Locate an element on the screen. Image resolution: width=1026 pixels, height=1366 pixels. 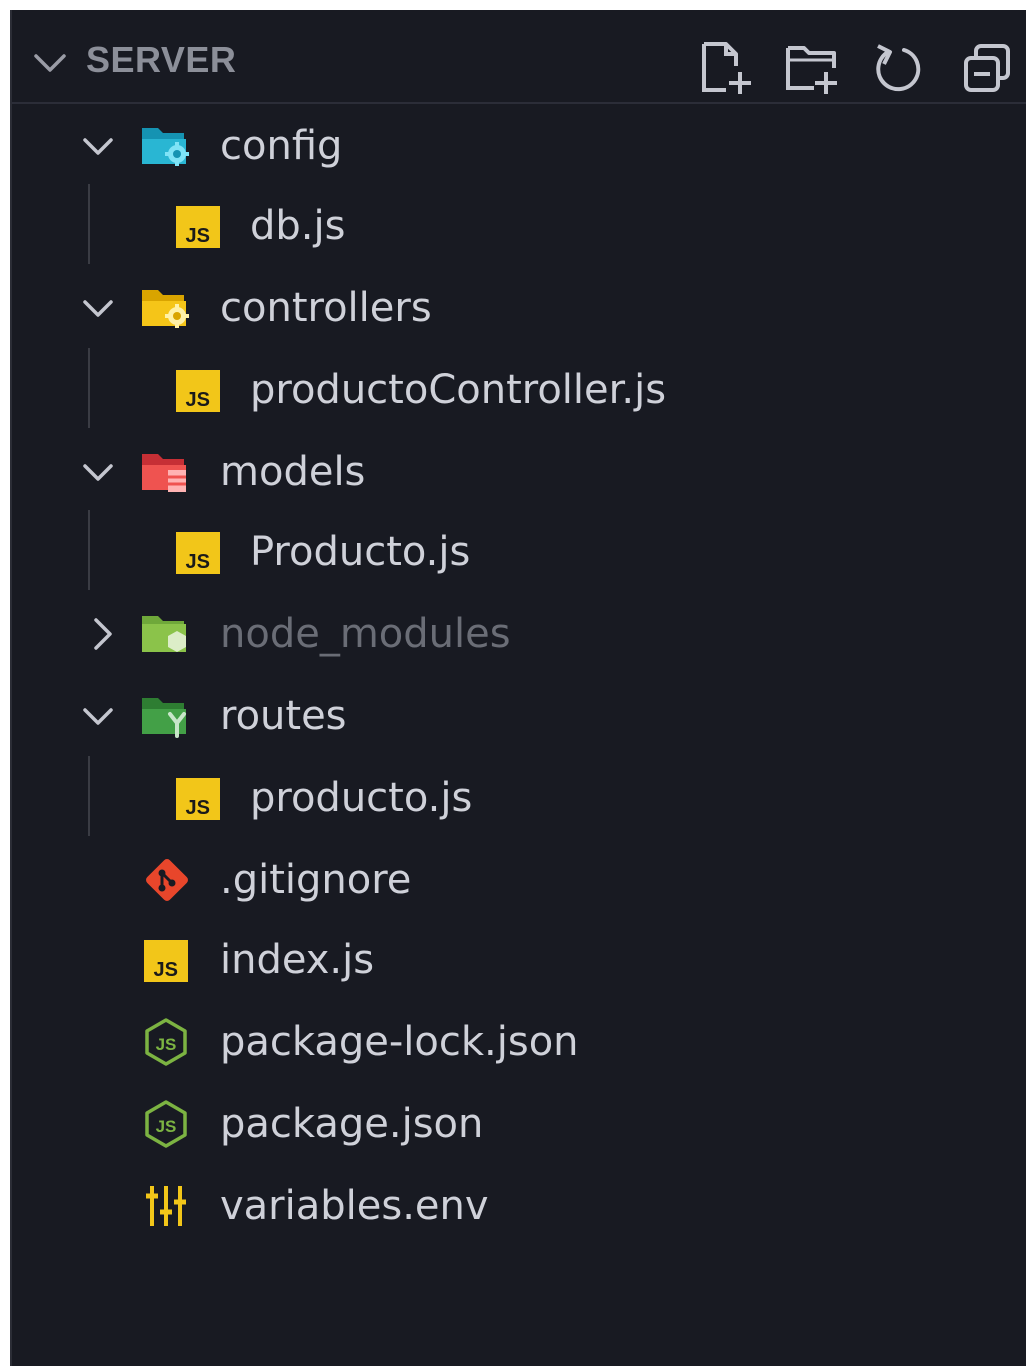
tree-item-label: producto.js is located at coordinates (361, 798).